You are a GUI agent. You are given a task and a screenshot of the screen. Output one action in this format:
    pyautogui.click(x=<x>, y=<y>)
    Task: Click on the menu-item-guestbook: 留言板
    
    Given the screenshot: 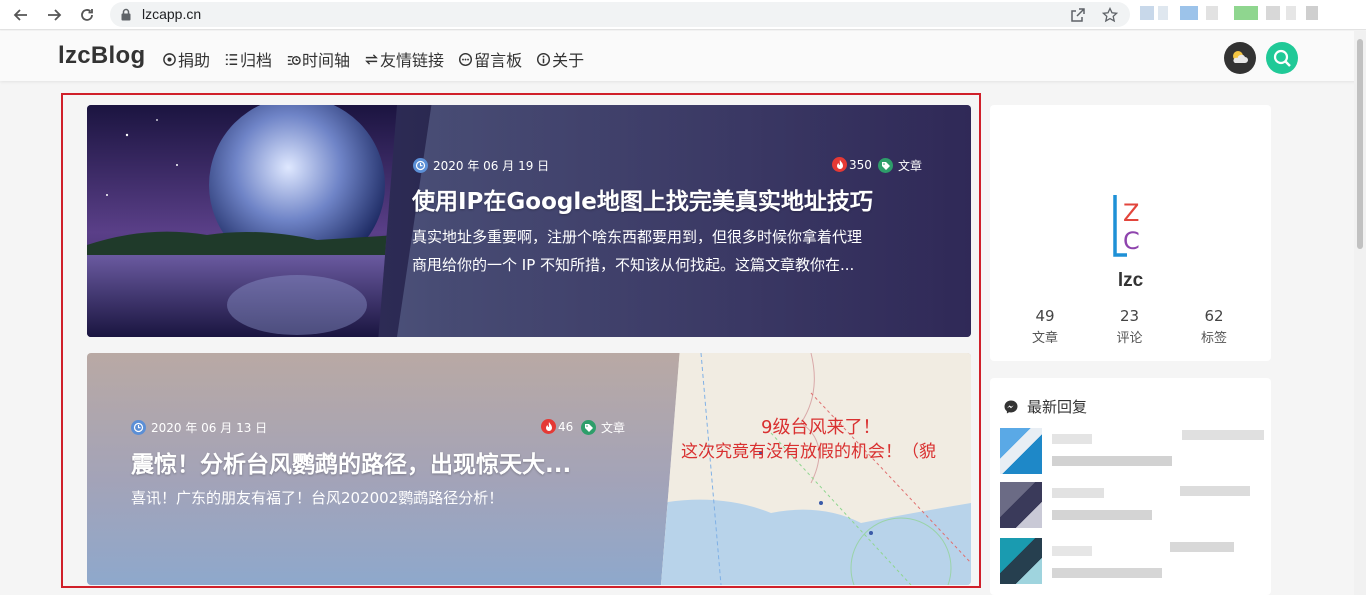 What is the action you would take?
    pyautogui.click(x=490, y=59)
    